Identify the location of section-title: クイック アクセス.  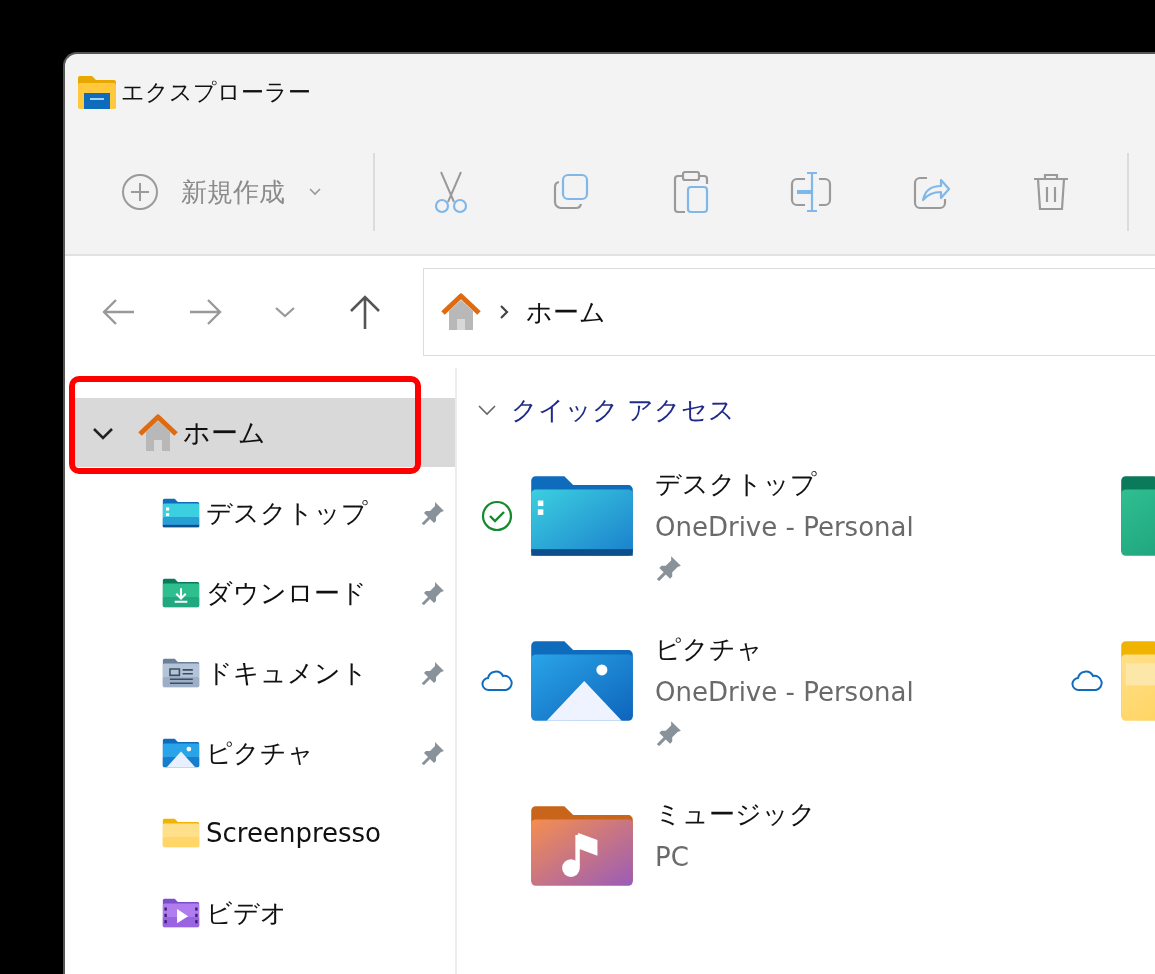
(623, 410).